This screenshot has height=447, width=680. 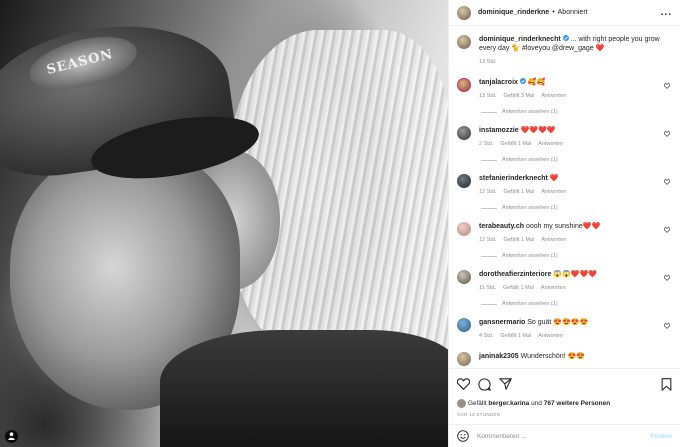 What do you see at coordinates (661, 436) in the screenshot?
I see `post-comment-button: Posten` at bounding box center [661, 436].